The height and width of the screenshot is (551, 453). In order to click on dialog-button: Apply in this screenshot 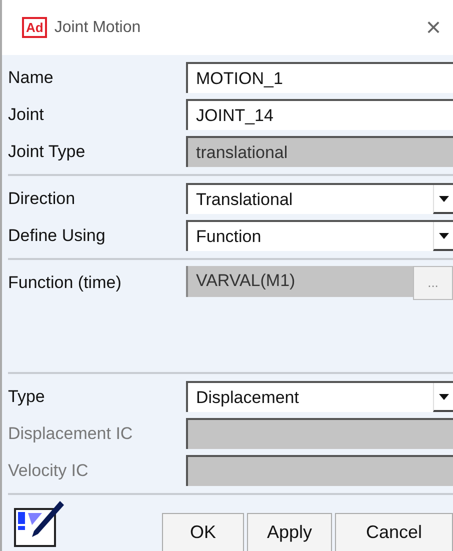, I will do `click(289, 532)`.